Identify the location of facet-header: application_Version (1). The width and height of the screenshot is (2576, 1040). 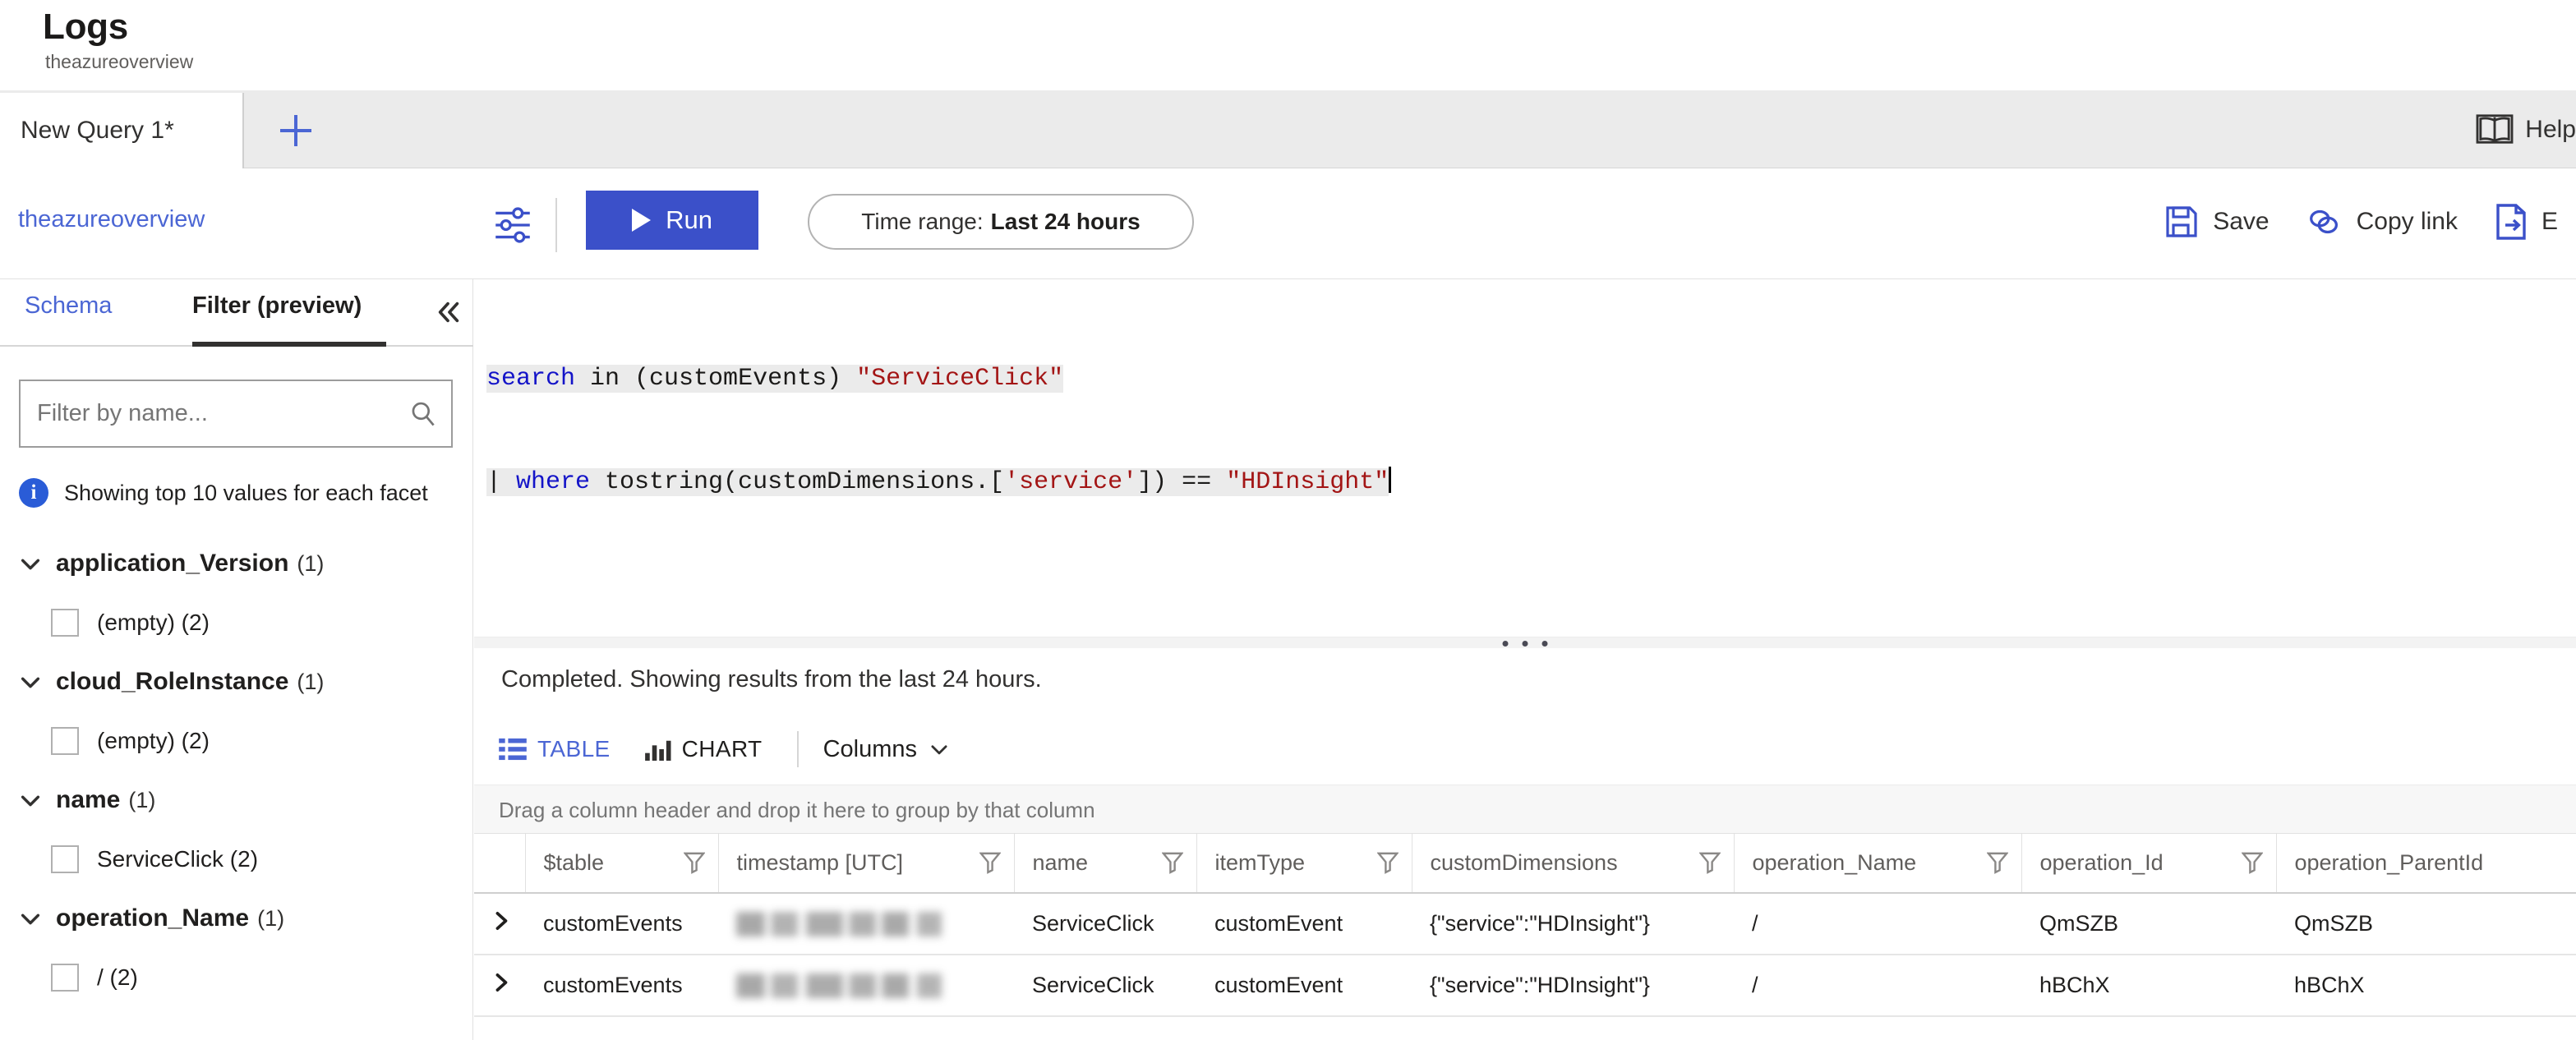
(236, 563).